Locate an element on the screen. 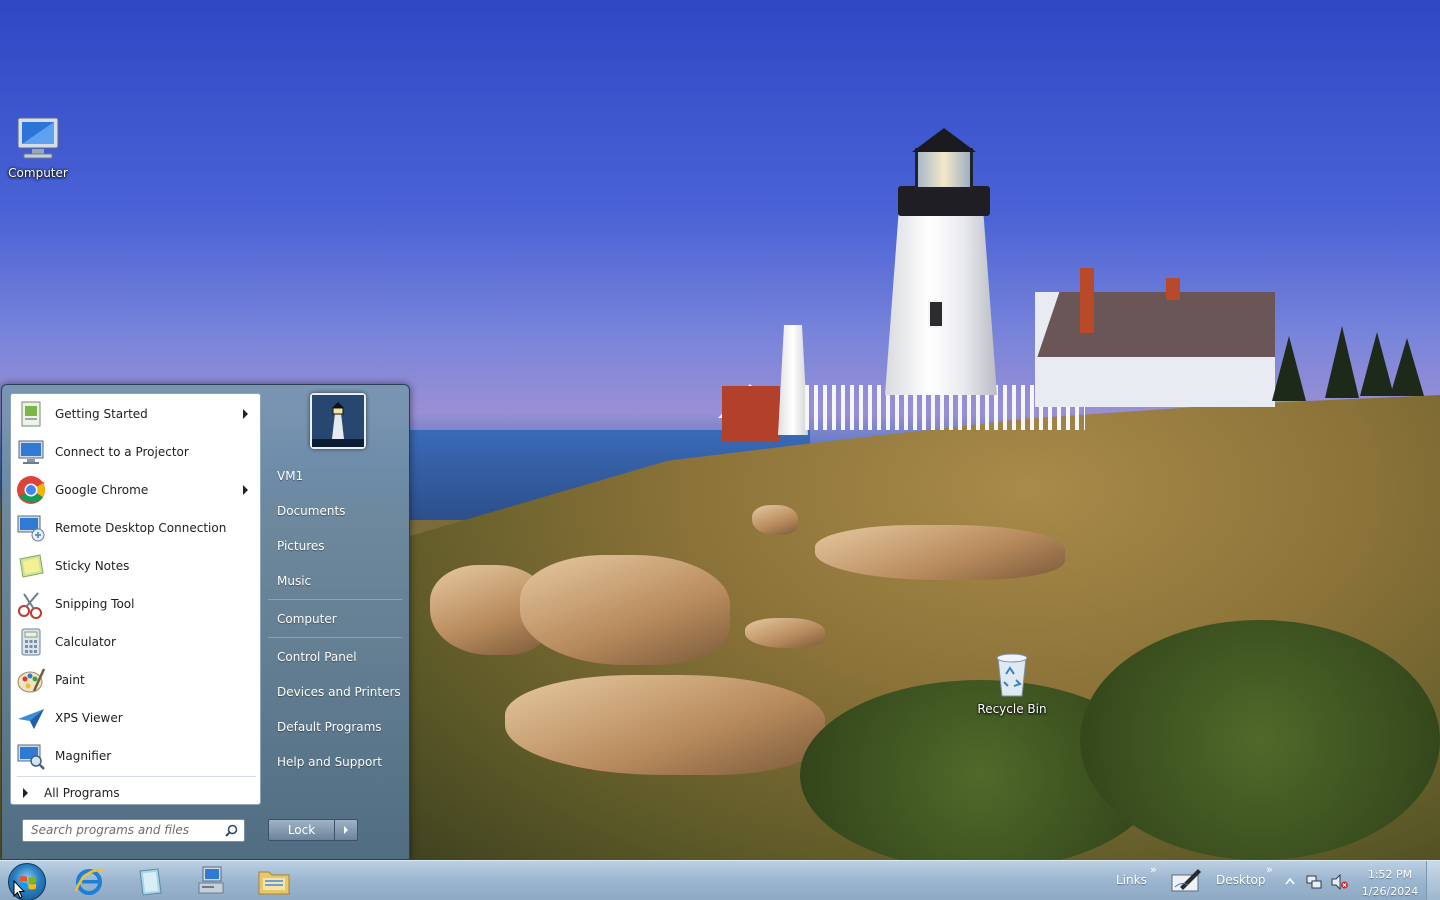 The image size is (1440, 900). wallpaper-lighthouse-window is located at coordinates (936, 314).